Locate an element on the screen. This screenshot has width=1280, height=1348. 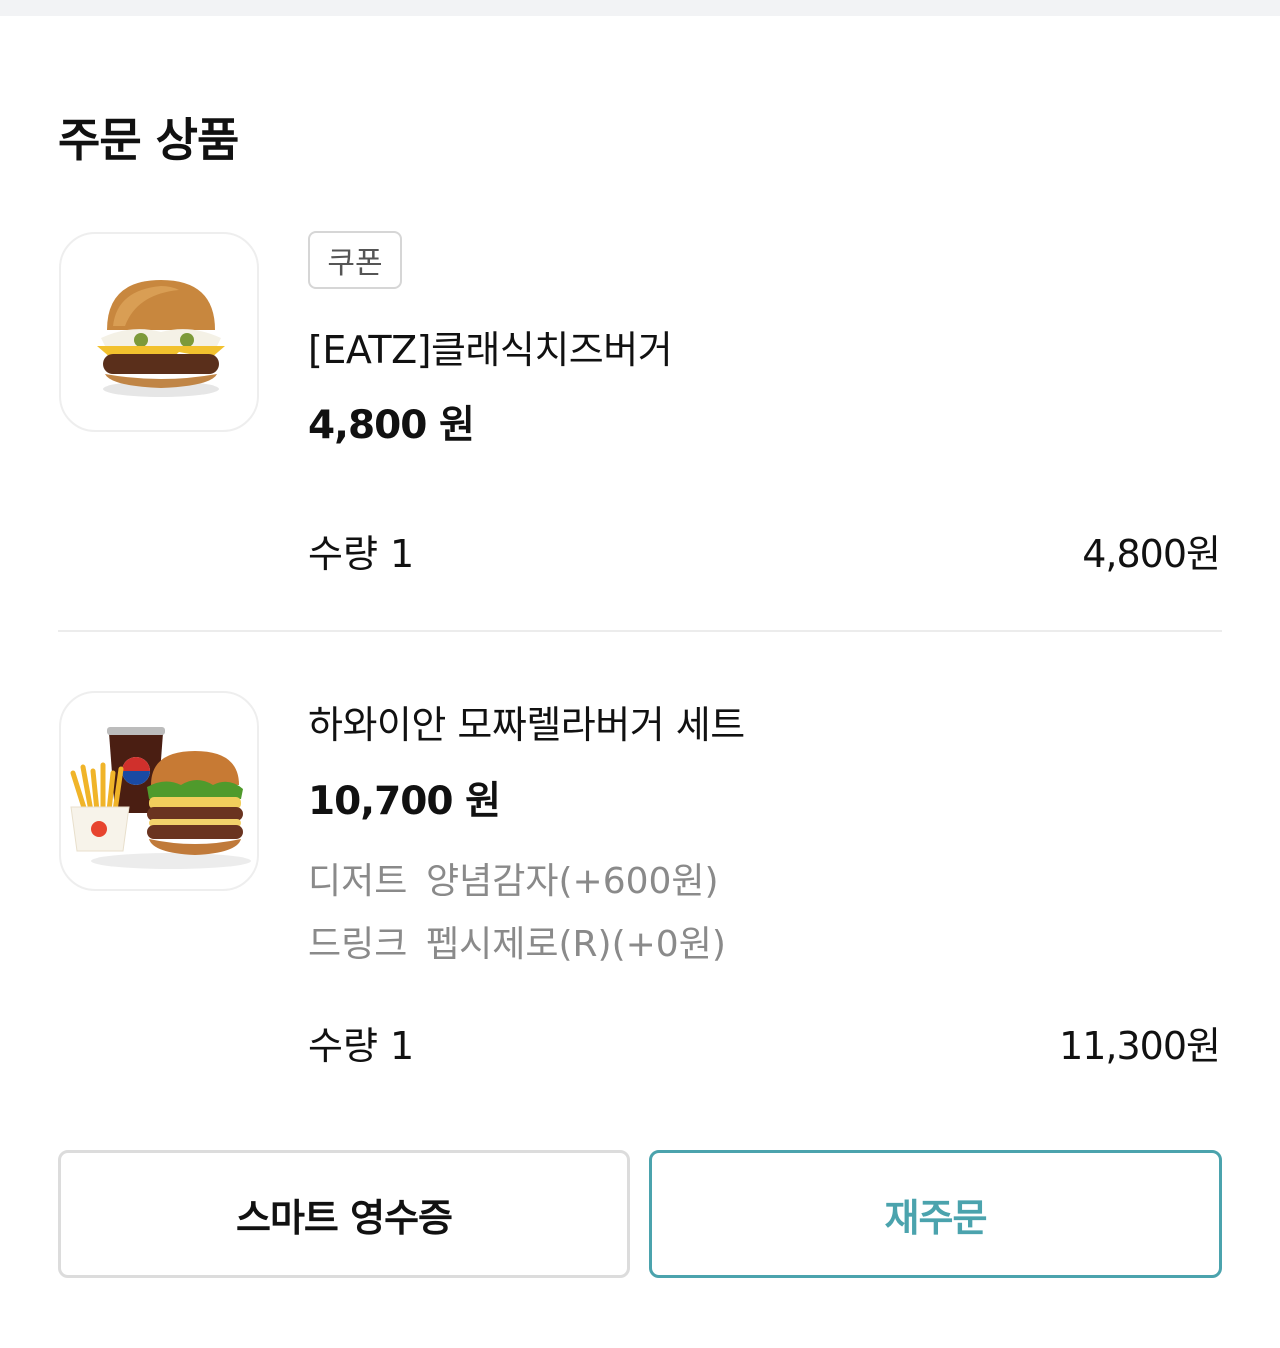
option-row: 드링크 펩시제로(R)(+0원) is located at coordinates (517, 941).